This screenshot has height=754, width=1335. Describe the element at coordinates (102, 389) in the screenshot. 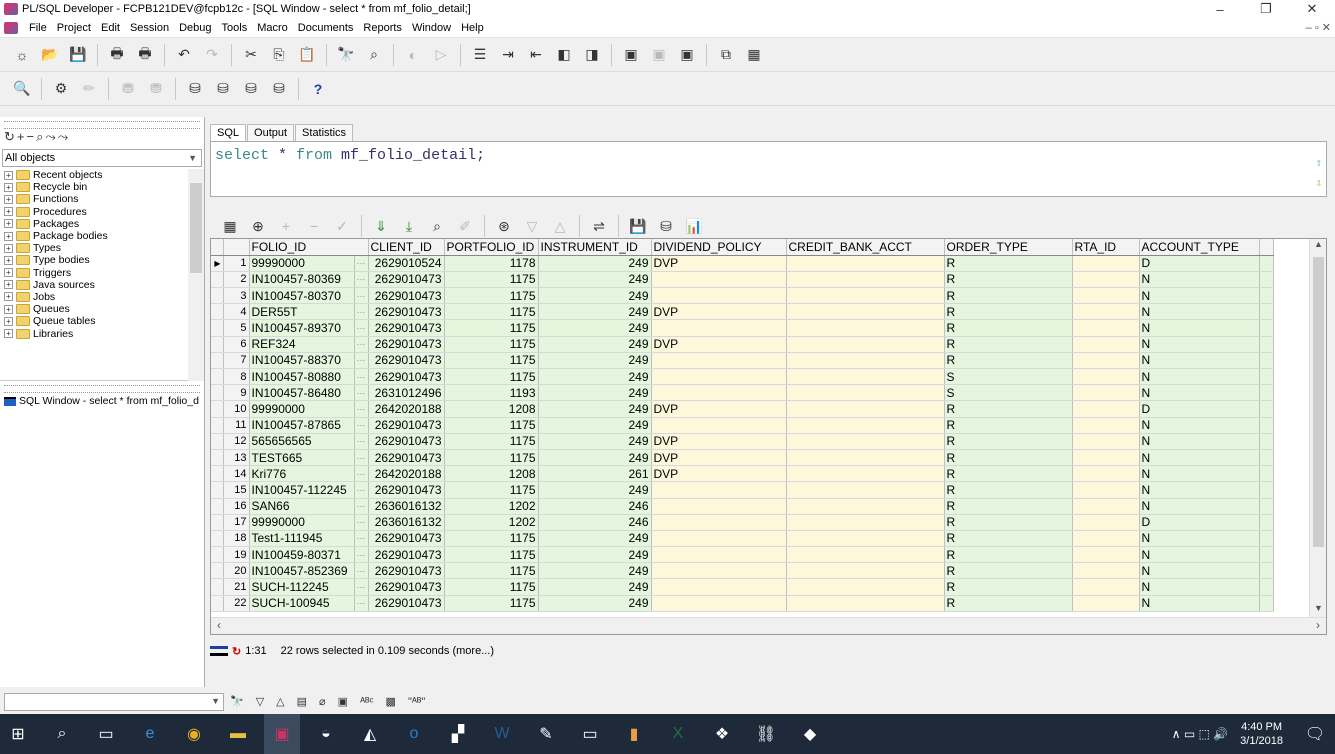

I see `window-list-grip` at that location.